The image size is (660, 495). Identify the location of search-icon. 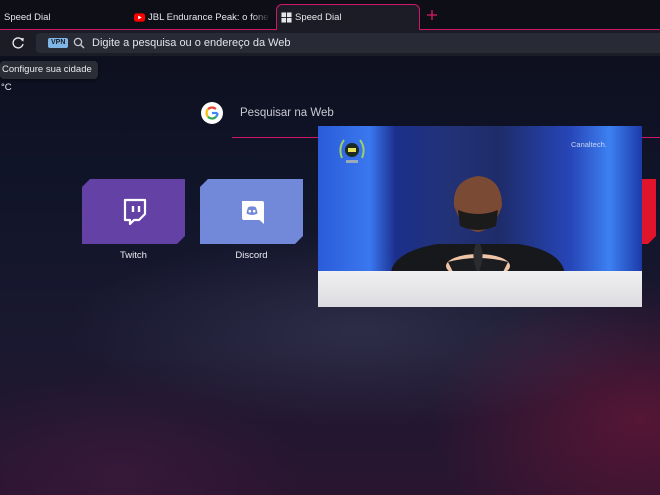
(79, 43).